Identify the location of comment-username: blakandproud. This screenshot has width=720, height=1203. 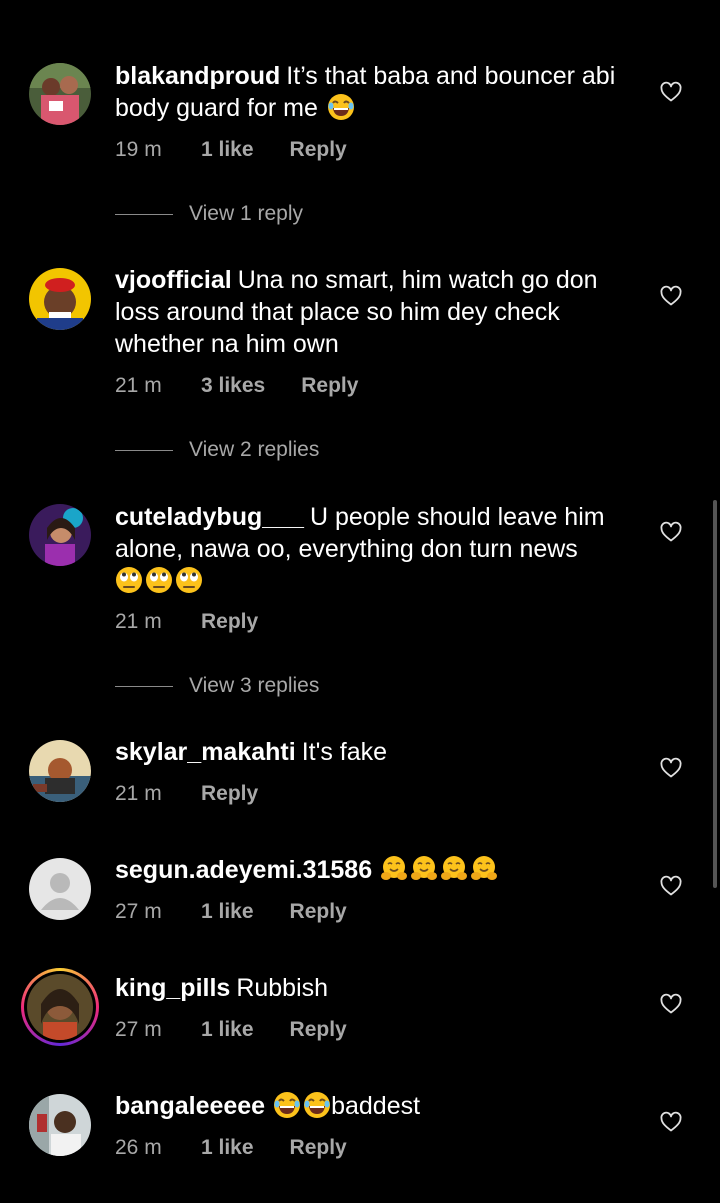
(197, 76).